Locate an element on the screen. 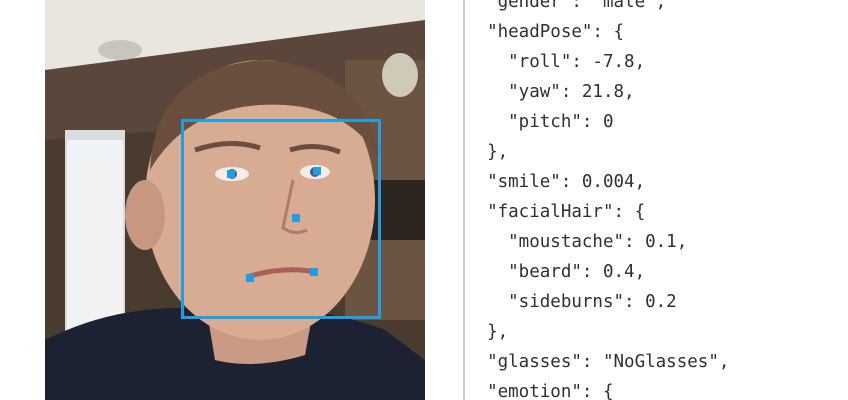  face-detection-box is located at coordinates (281, 219).